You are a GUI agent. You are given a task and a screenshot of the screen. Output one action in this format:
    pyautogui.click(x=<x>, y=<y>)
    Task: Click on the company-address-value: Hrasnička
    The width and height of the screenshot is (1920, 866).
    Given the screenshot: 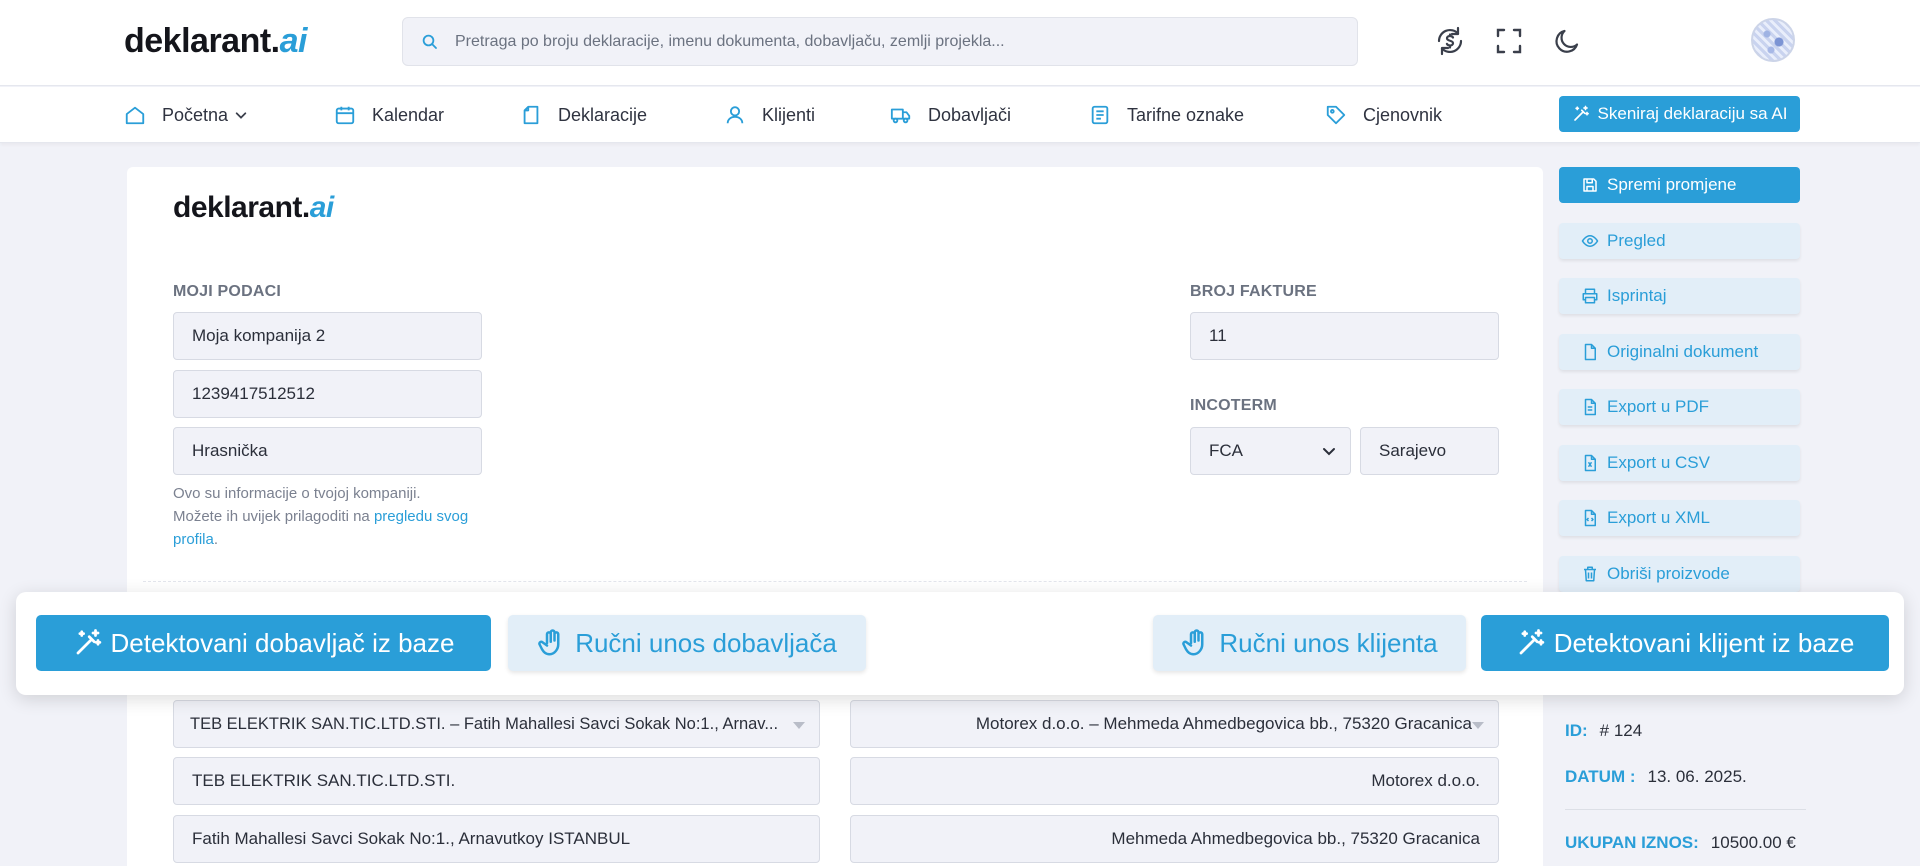 What is the action you would take?
    pyautogui.click(x=230, y=450)
    